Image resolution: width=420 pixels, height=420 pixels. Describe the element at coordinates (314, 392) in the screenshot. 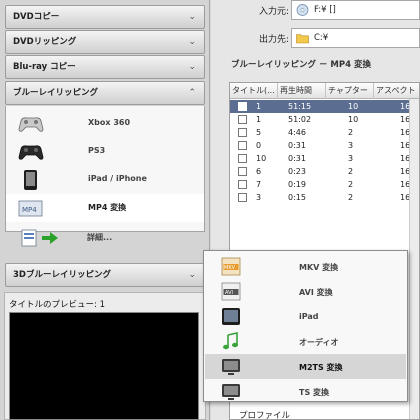

I see `menu-item-label: TS 変換` at that location.